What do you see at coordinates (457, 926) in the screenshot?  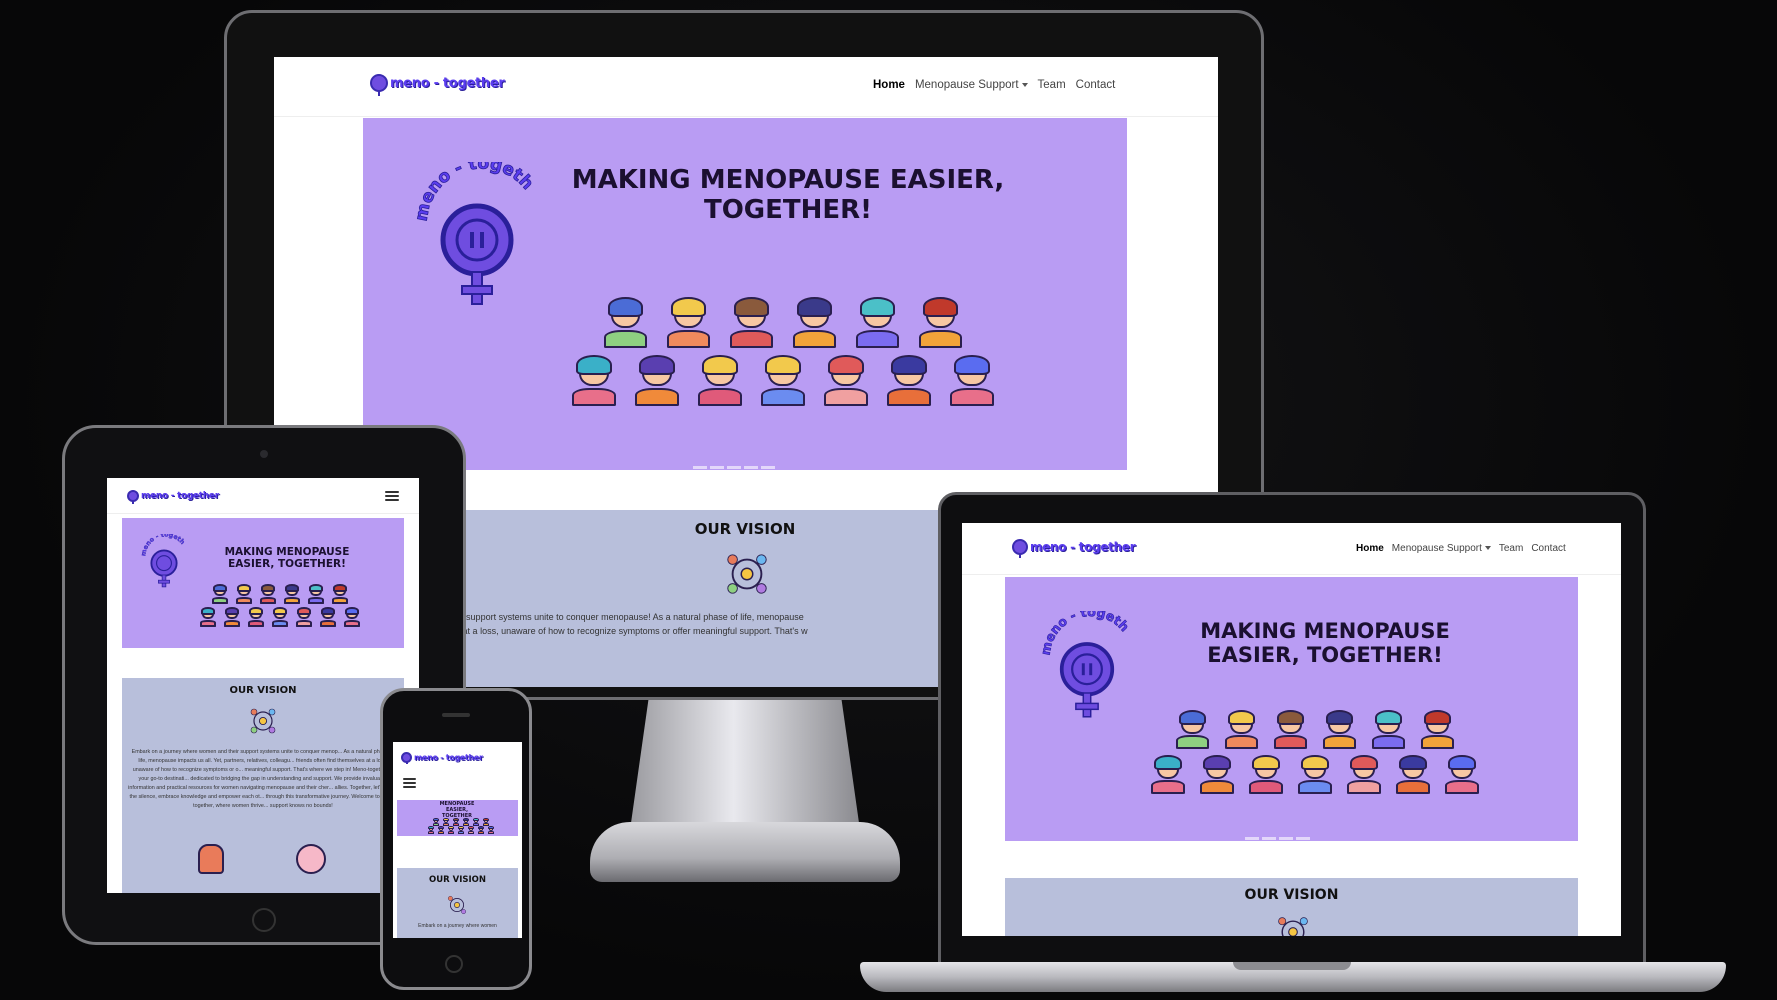 I see `vision-text: Embark on a journey where women` at bounding box center [457, 926].